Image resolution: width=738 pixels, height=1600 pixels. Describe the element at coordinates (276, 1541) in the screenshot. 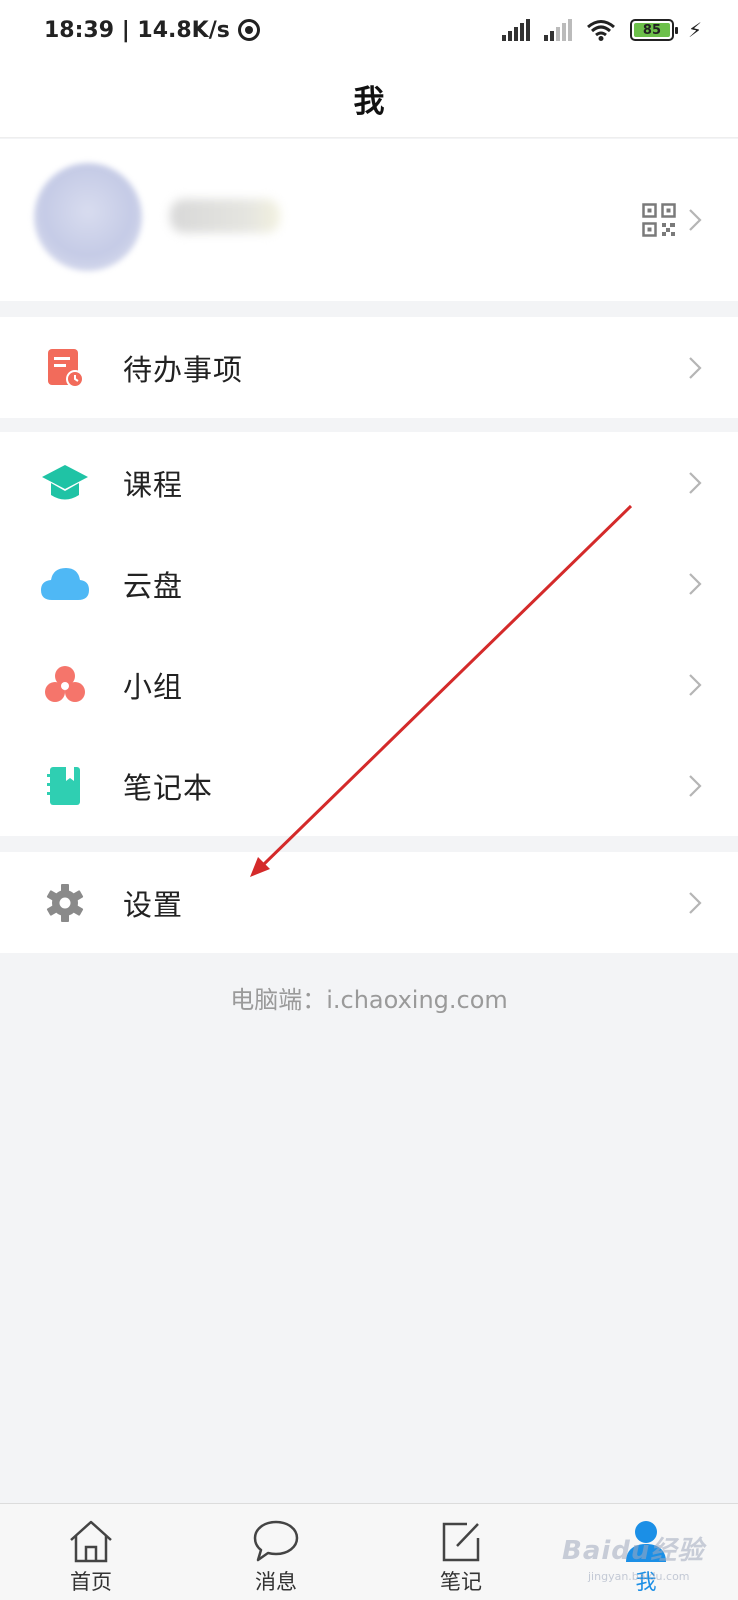

I see `message-icon` at that location.